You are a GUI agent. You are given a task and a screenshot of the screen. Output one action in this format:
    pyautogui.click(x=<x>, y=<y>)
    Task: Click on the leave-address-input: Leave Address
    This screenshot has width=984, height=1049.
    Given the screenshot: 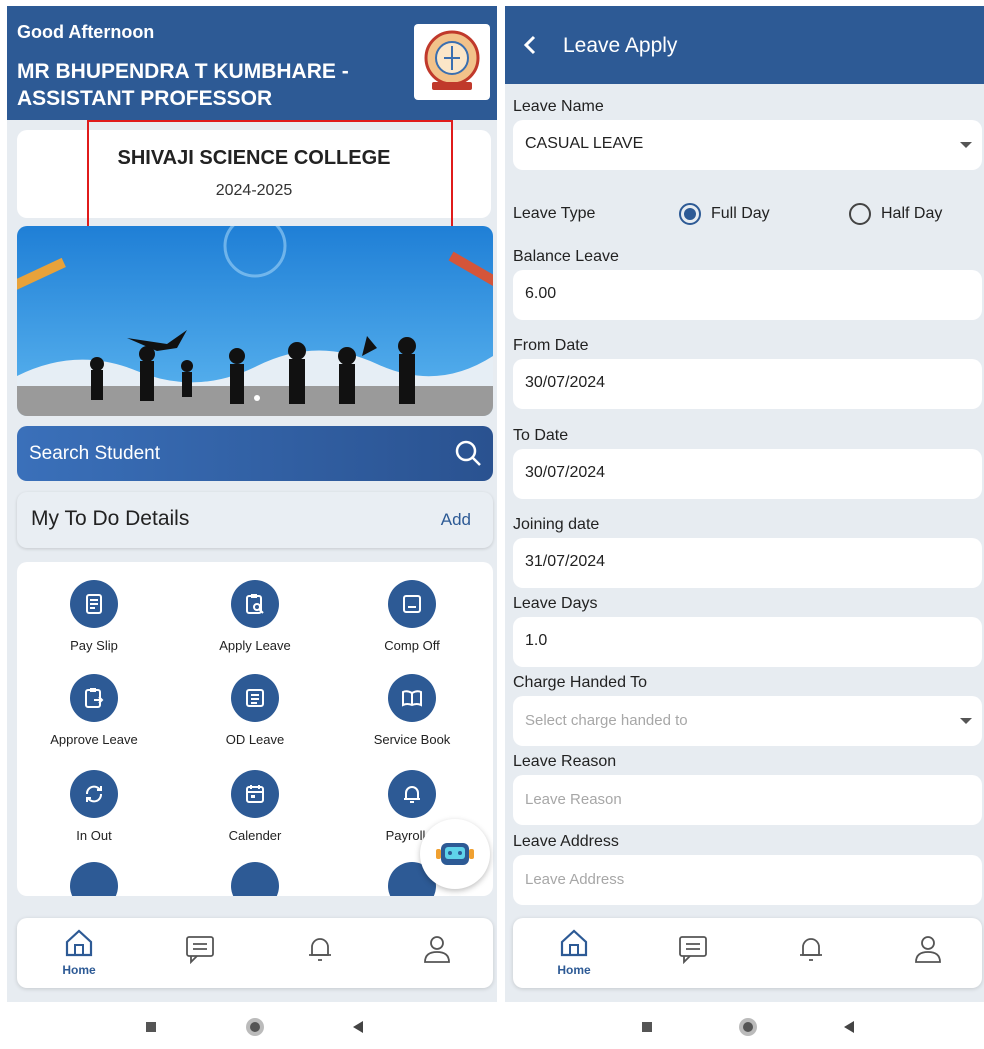 What is the action you would take?
    pyautogui.click(x=747, y=880)
    